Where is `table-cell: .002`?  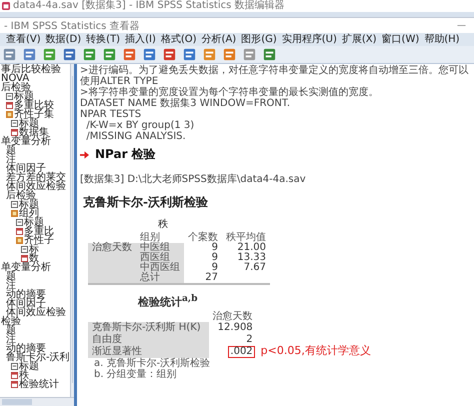 table-cell: .002 is located at coordinates (241, 352).